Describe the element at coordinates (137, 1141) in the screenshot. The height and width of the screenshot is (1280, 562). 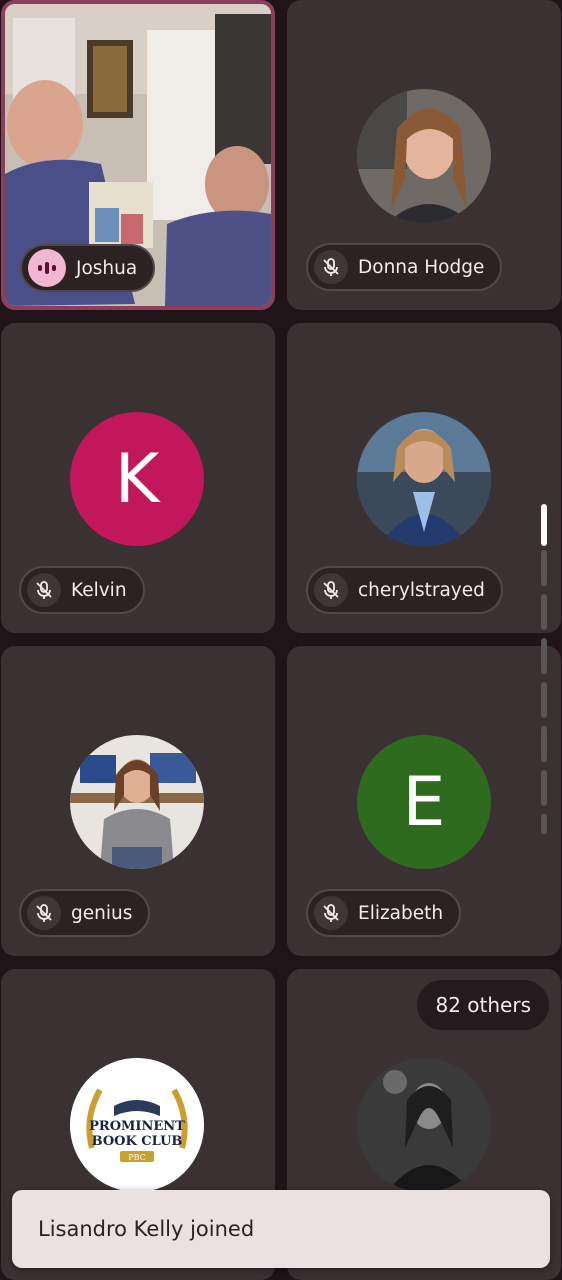
I see `club-logo-line2: BOOK CLUB` at that location.